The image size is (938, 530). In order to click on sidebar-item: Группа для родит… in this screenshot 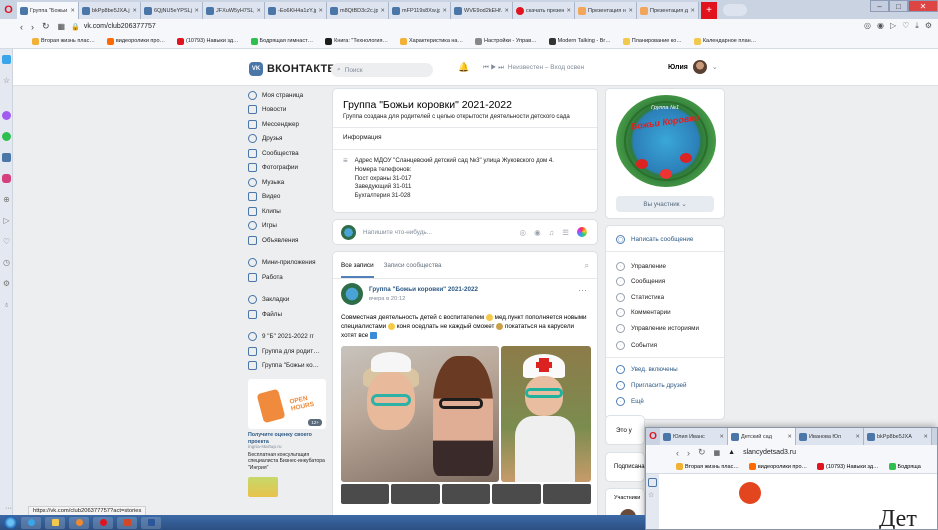, I will do `click(289, 351)`.